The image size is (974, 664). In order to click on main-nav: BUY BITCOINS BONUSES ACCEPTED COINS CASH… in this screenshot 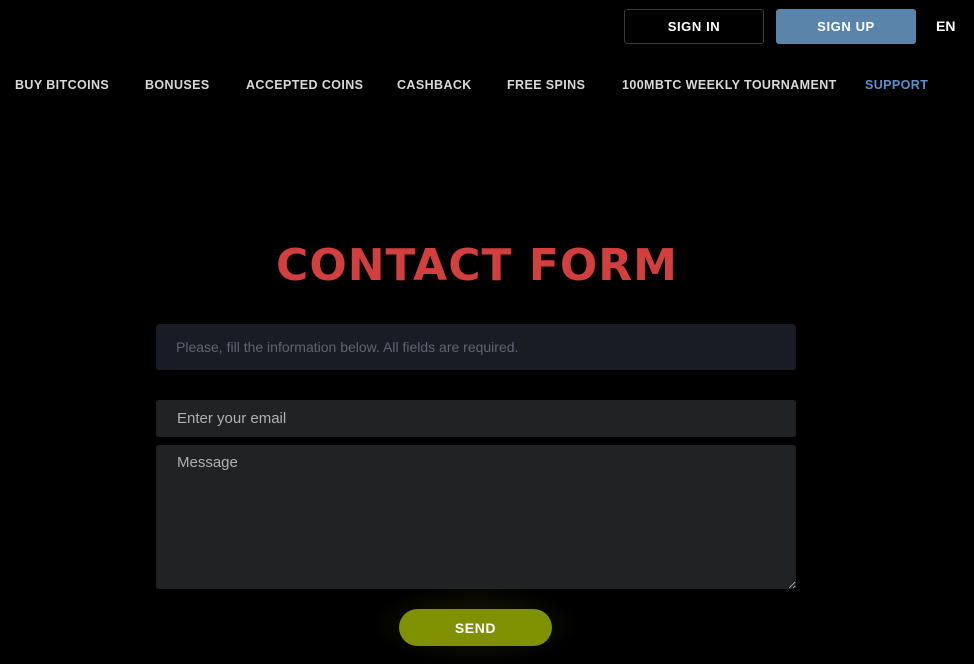, I will do `click(487, 86)`.